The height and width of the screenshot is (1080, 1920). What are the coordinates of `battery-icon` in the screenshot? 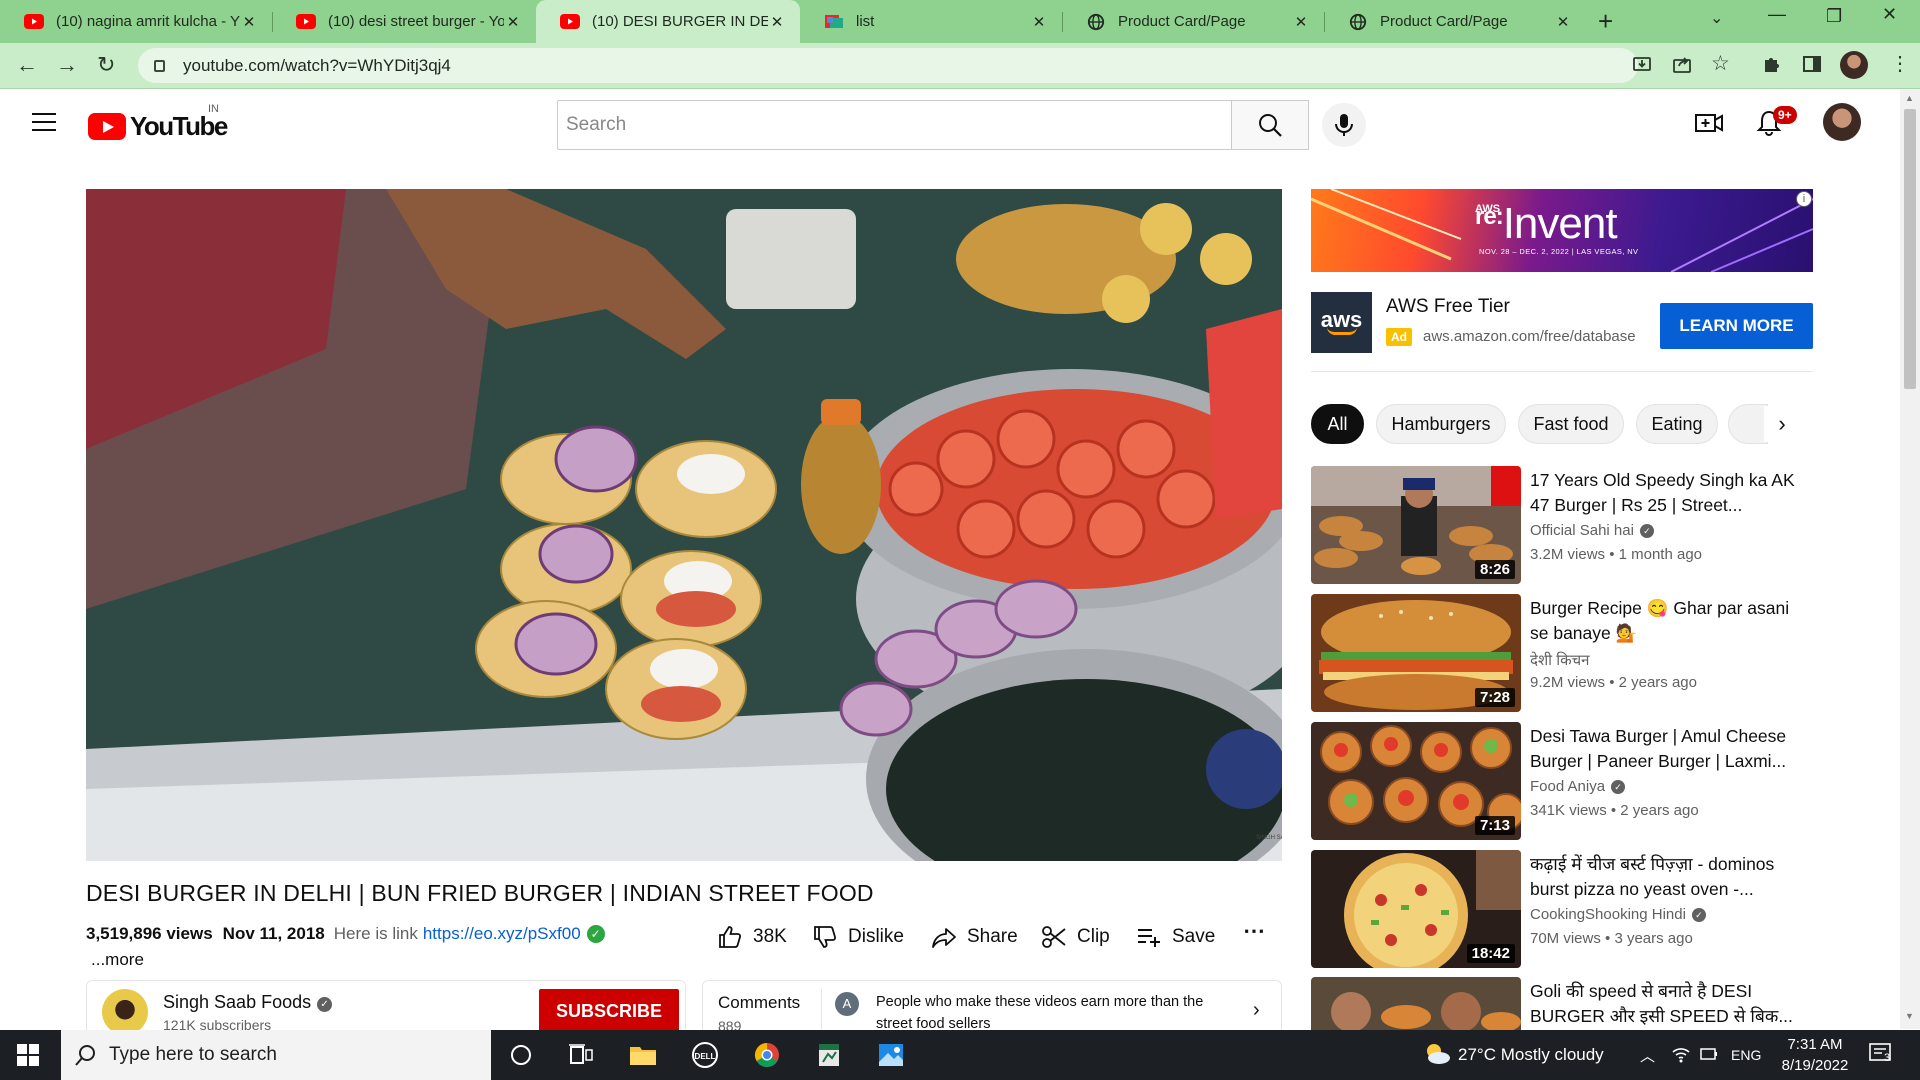 It's located at (1709, 1054).